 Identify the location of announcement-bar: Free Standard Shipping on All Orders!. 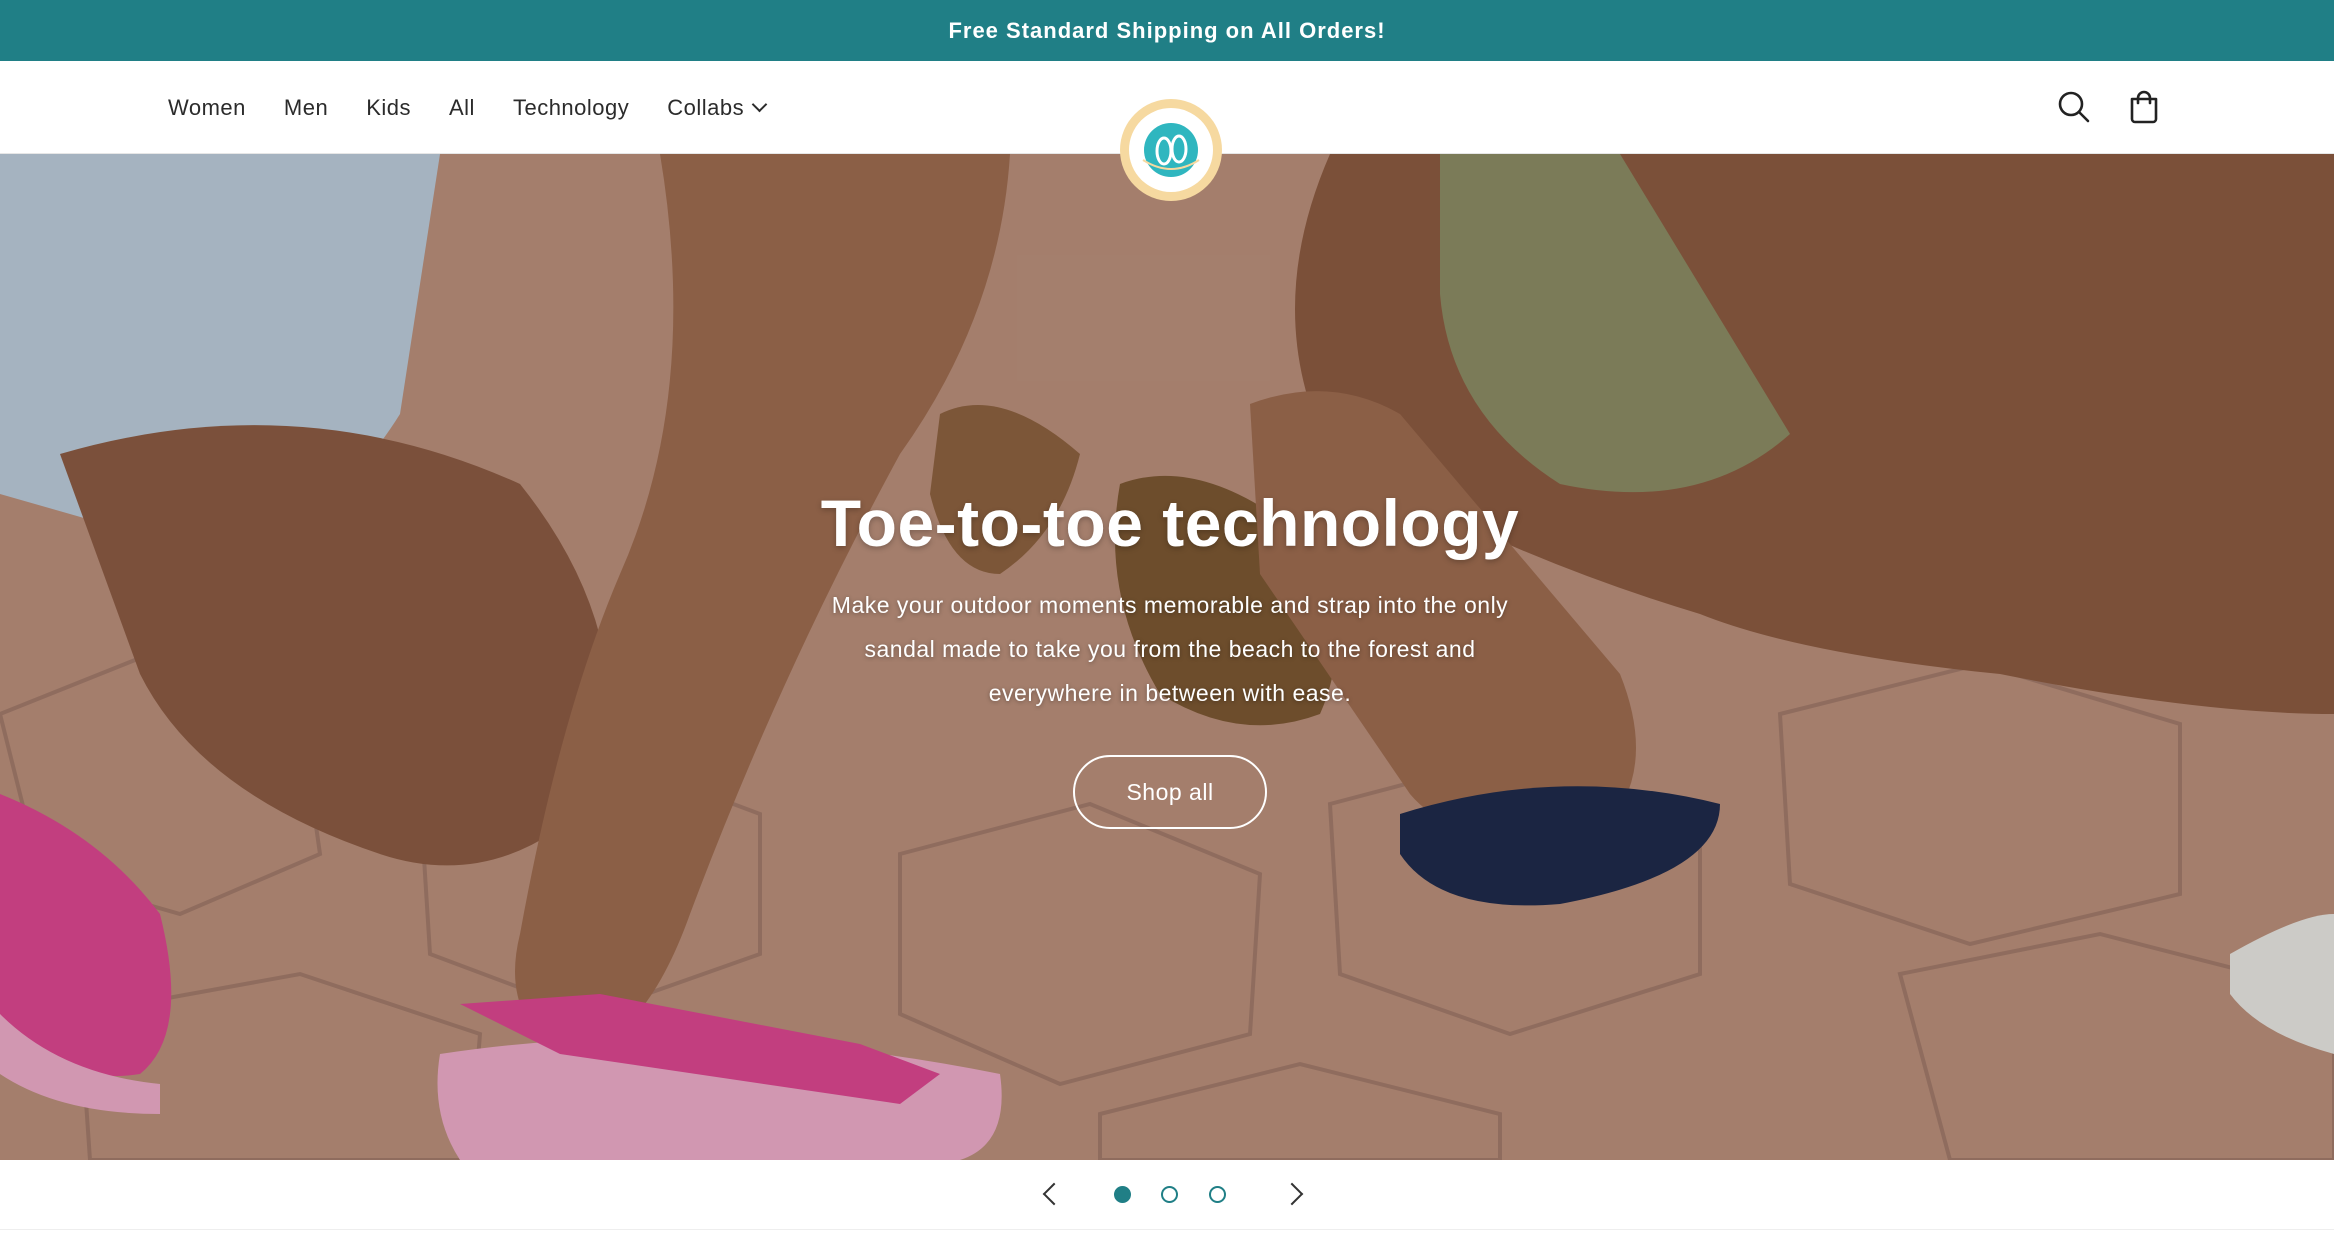
(1167, 30).